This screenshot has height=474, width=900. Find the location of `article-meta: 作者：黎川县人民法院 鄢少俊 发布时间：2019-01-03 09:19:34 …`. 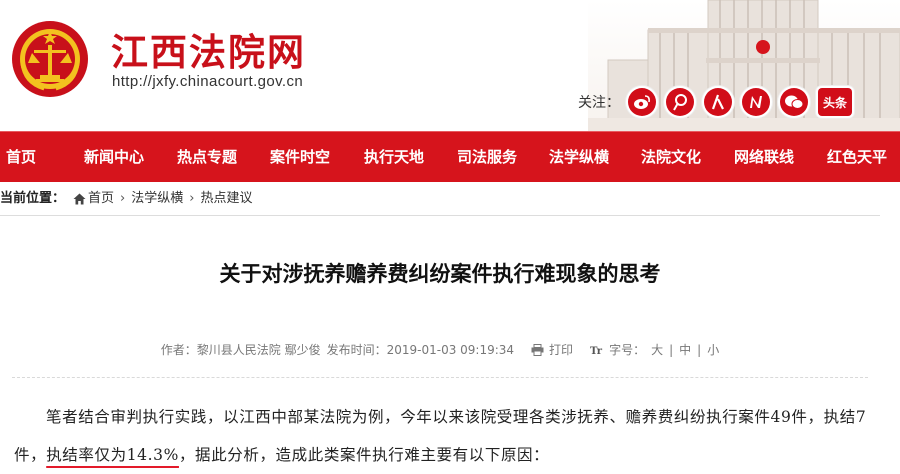

article-meta: 作者：黎川县人民法院 鄢少俊 发布时间：2019-01-03 09:19:34 … is located at coordinates (440, 349).